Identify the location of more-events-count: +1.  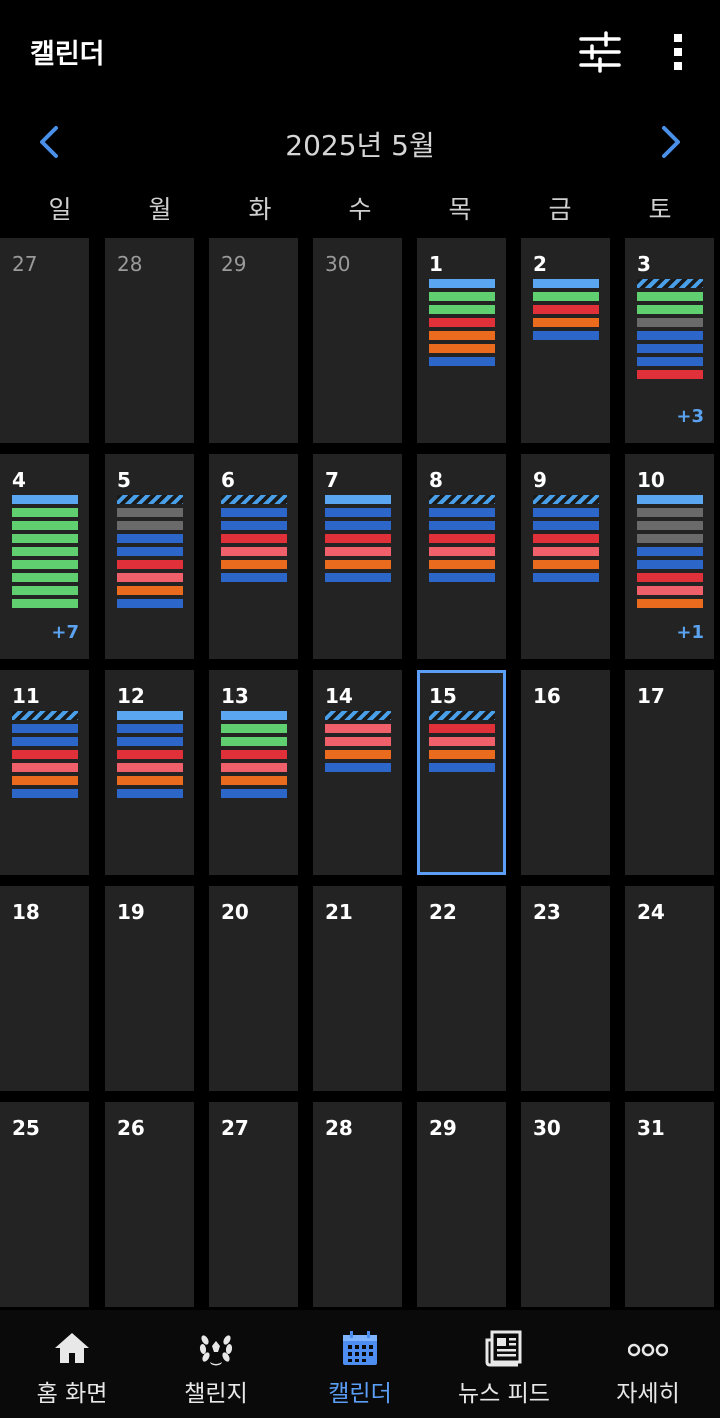
(690, 632).